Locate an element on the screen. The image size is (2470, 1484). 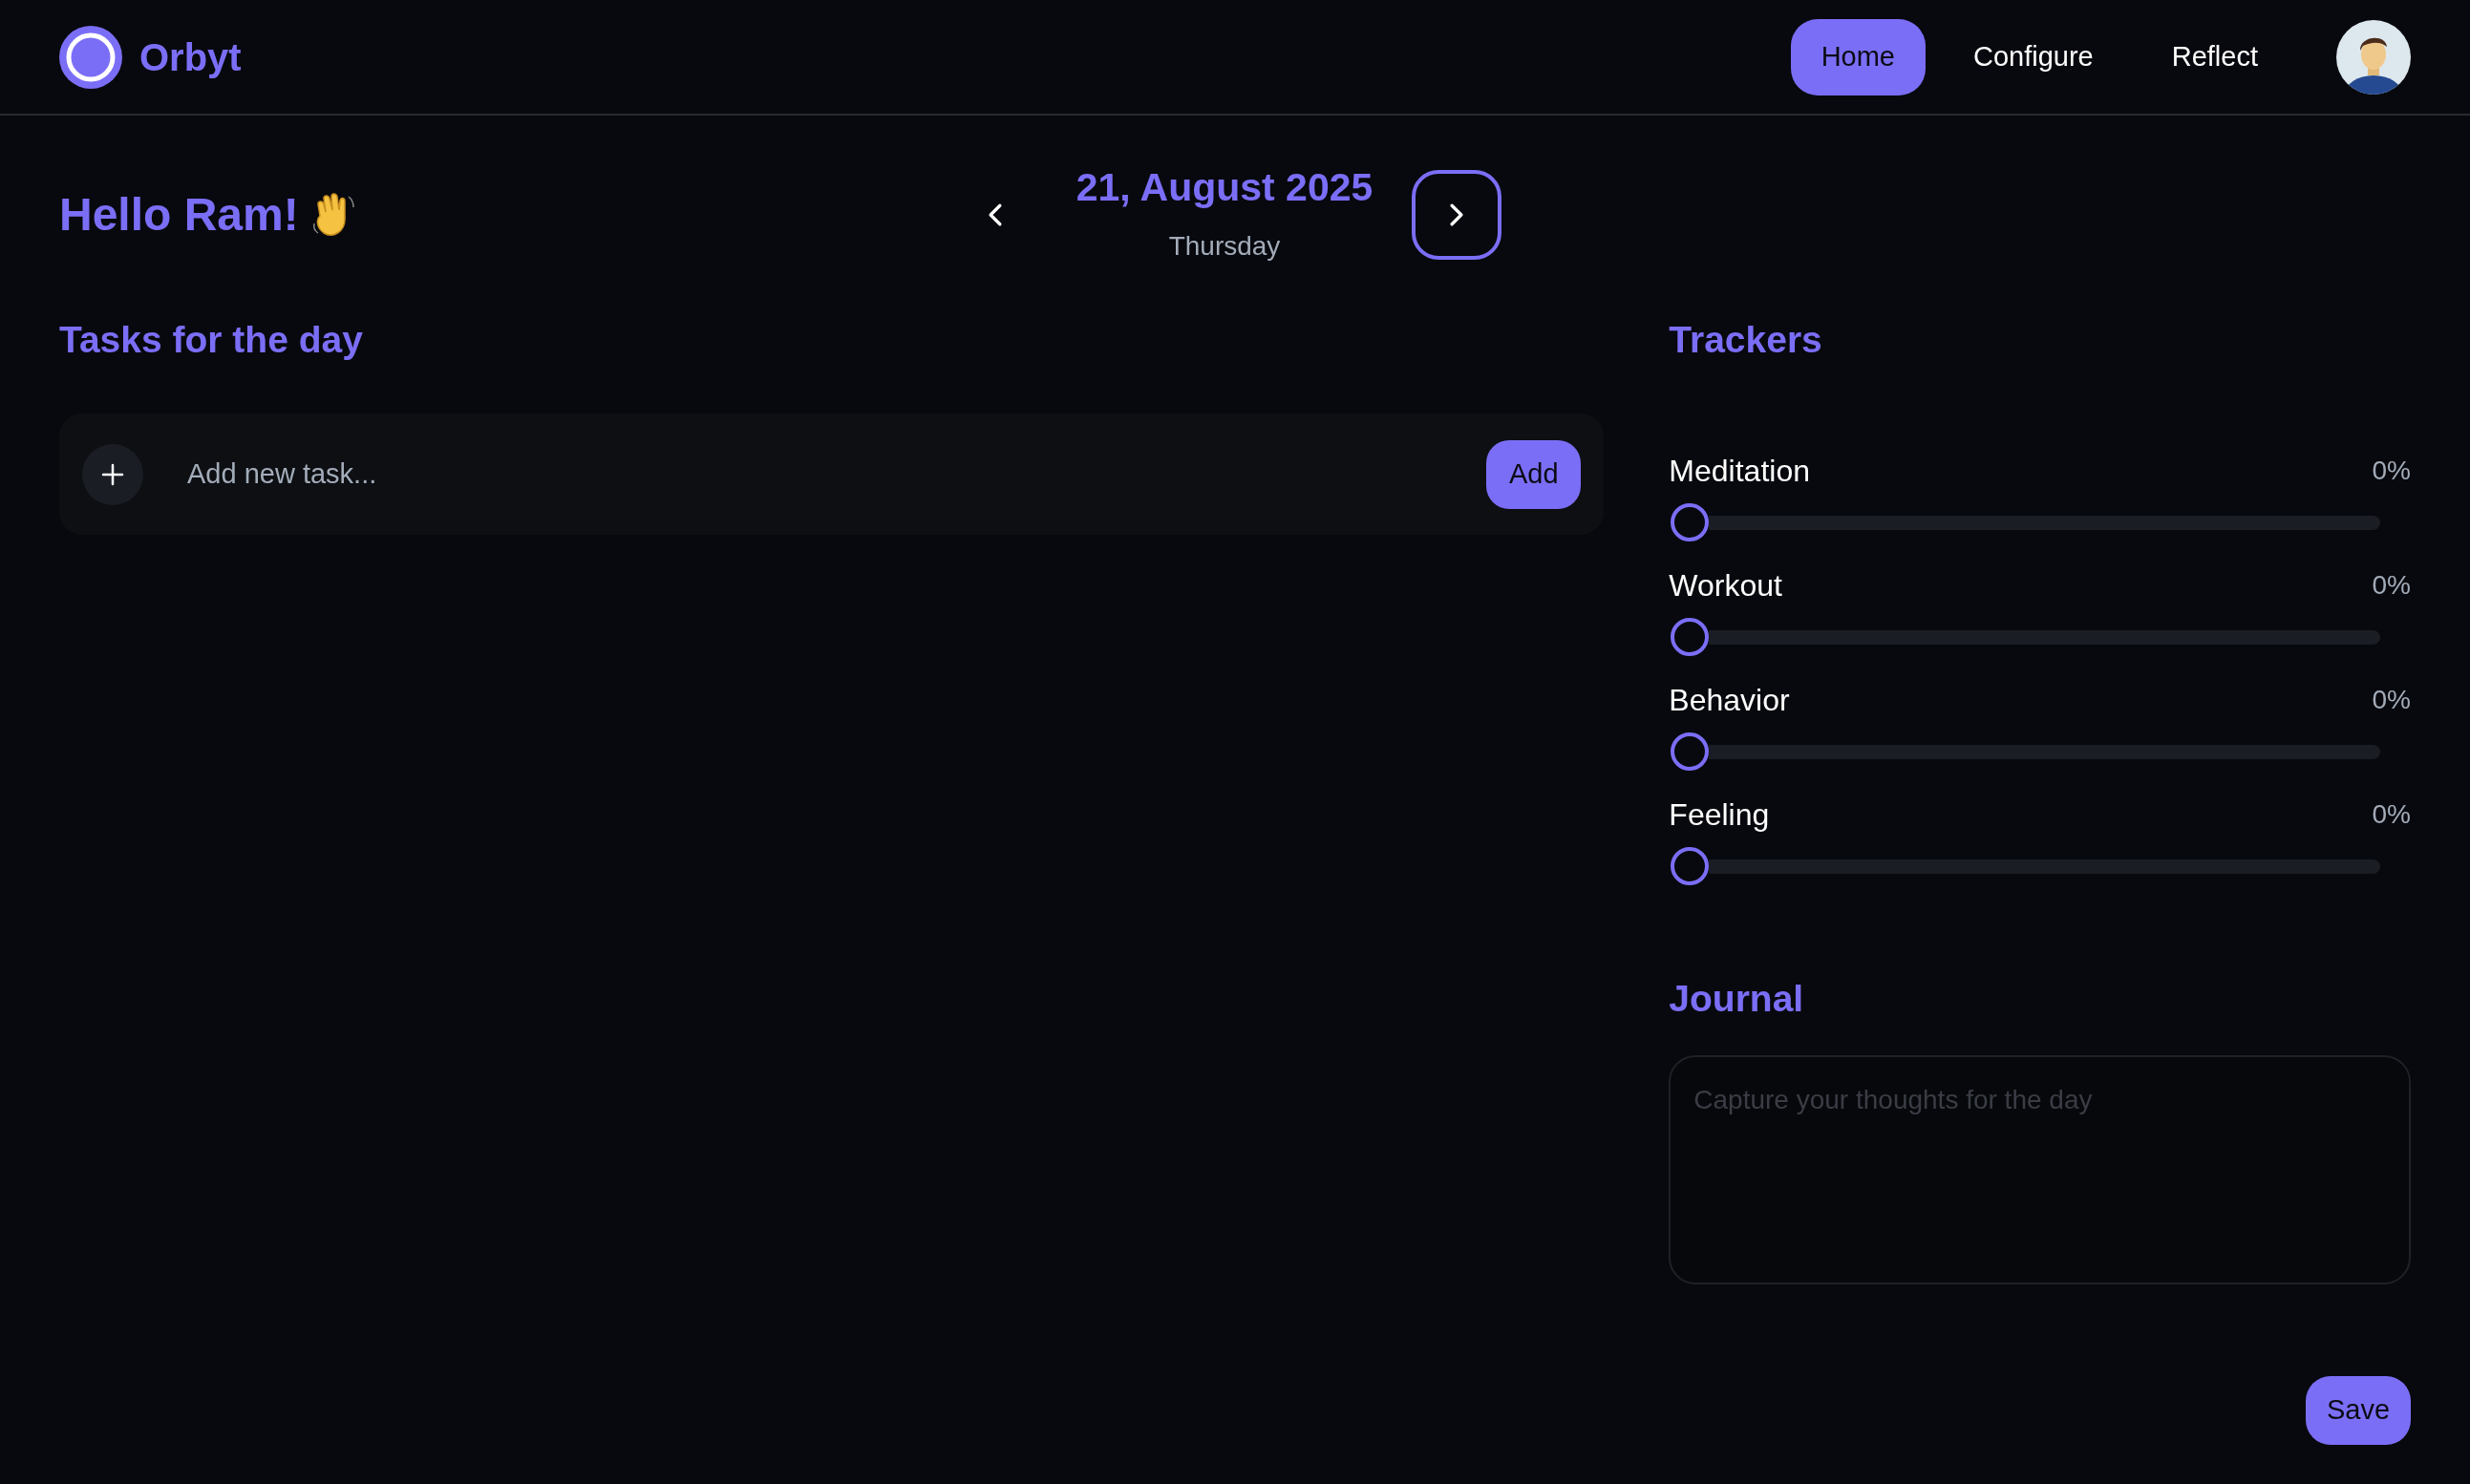
tracker-label: Behavior is located at coordinates (1729, 700).